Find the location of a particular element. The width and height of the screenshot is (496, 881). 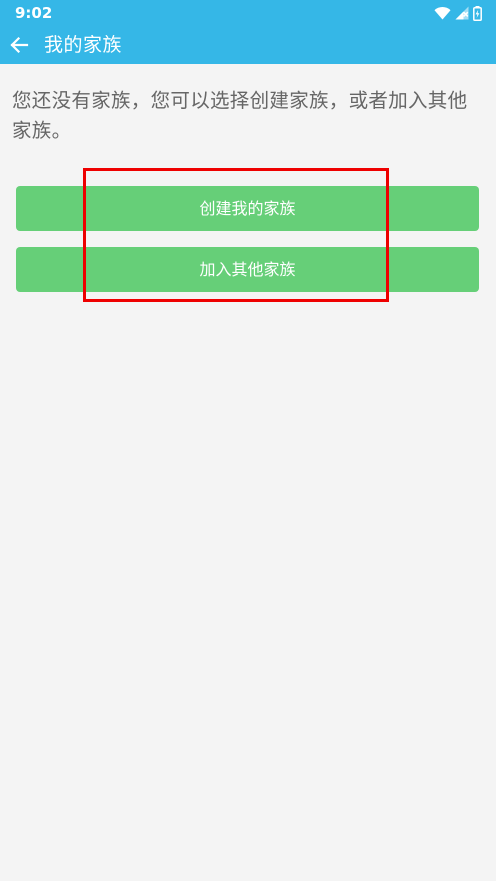

toolbar: 我的家族 is located at coordinates (248, 45).